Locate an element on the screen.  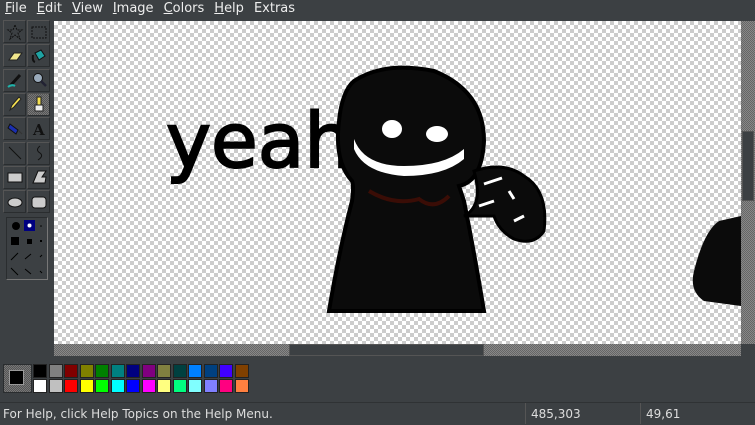
magnifier-icon is located at coordinates (39, 80).